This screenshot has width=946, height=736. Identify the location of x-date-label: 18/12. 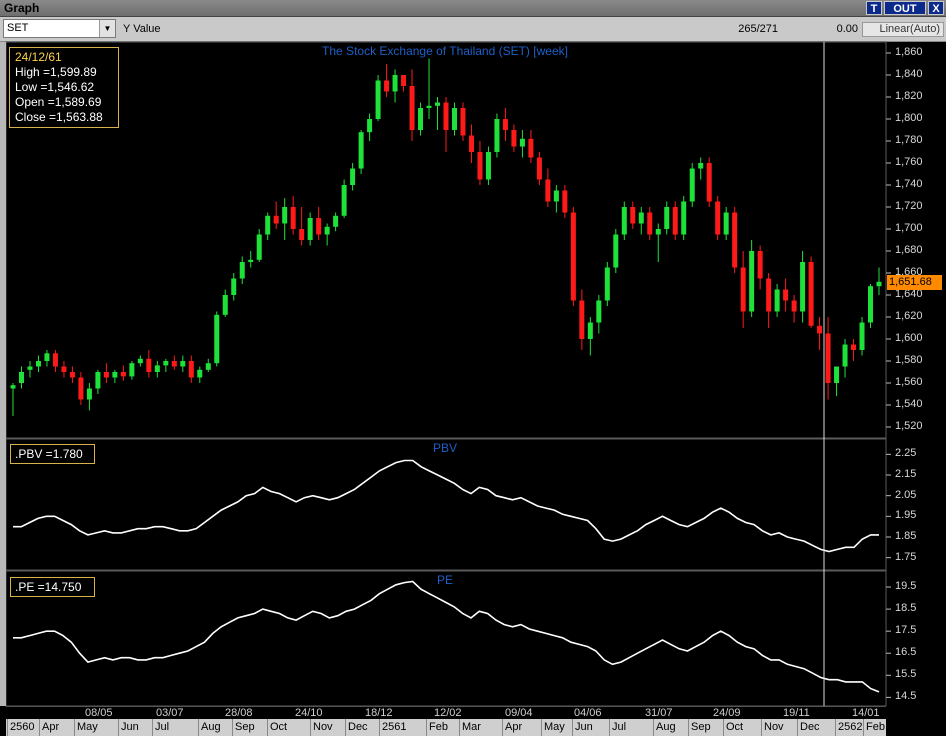
(379, 713).